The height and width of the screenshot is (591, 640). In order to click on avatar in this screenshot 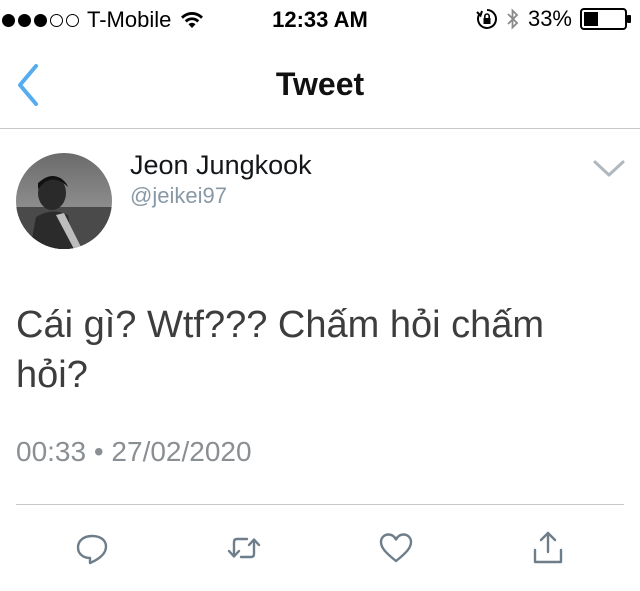, I will do `click(64, 201)`.